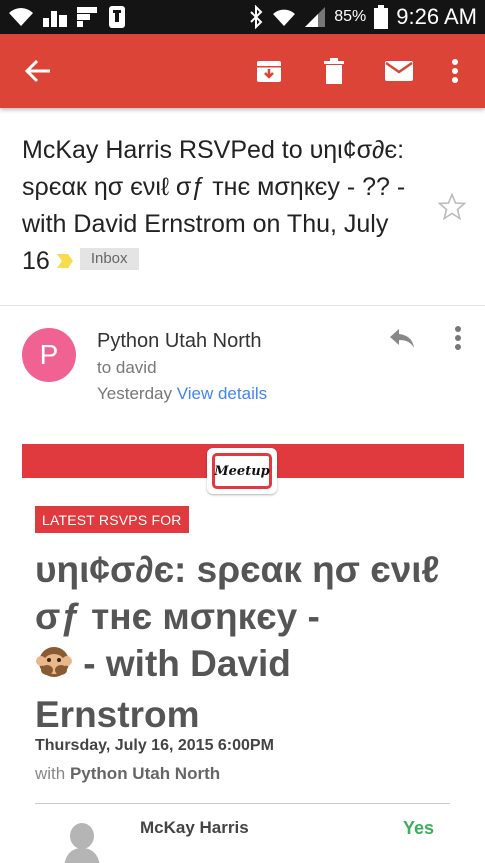 The width and height of the screenshot is (485, 863). What do you see at coordinates (436, 16) in the screenshot?
I see `clock: 9:26 AM` at bounding box center [436, 16].